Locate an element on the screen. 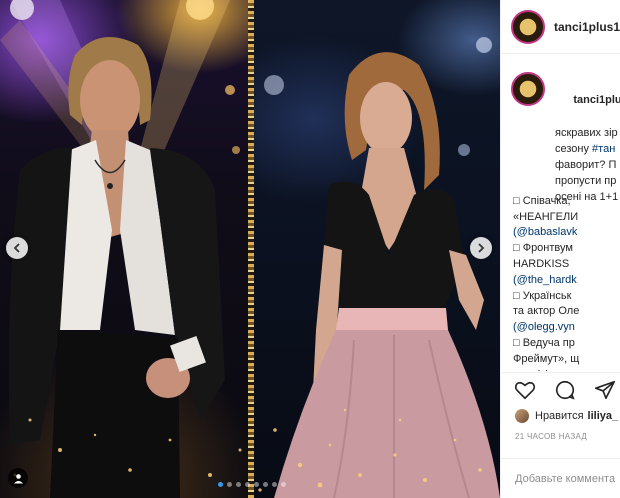 The image size is (620, 498). action-bar is located at coordinates (560, 389).